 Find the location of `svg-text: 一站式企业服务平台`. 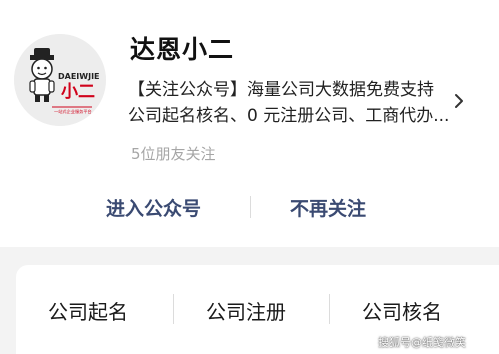

svg-text: 一站式企业服务平台 is located at coordinates (73, 111).